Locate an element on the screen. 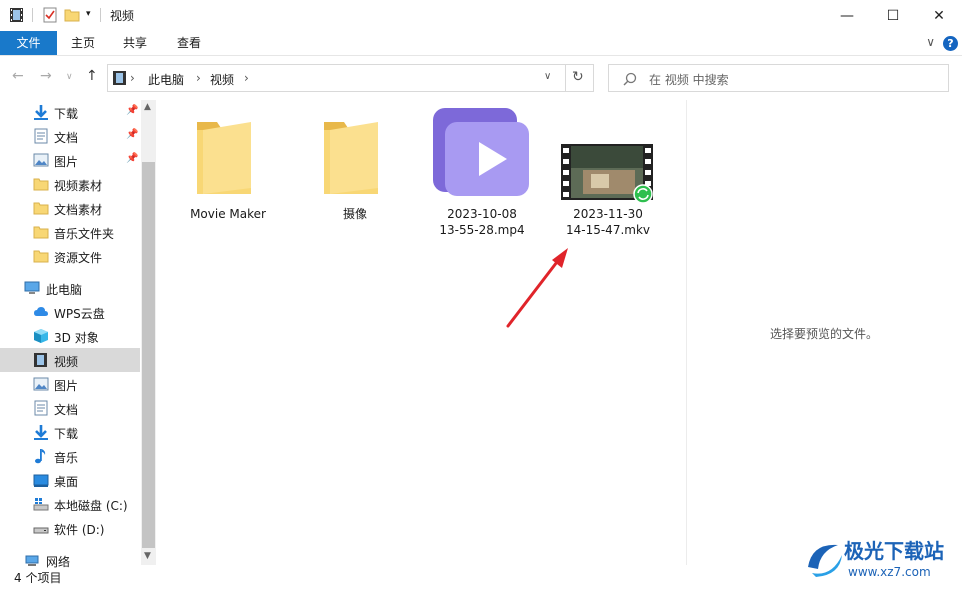 This screenshot has width=962, height=589. aurora-logo-icon is located at coordinates (825, 560).